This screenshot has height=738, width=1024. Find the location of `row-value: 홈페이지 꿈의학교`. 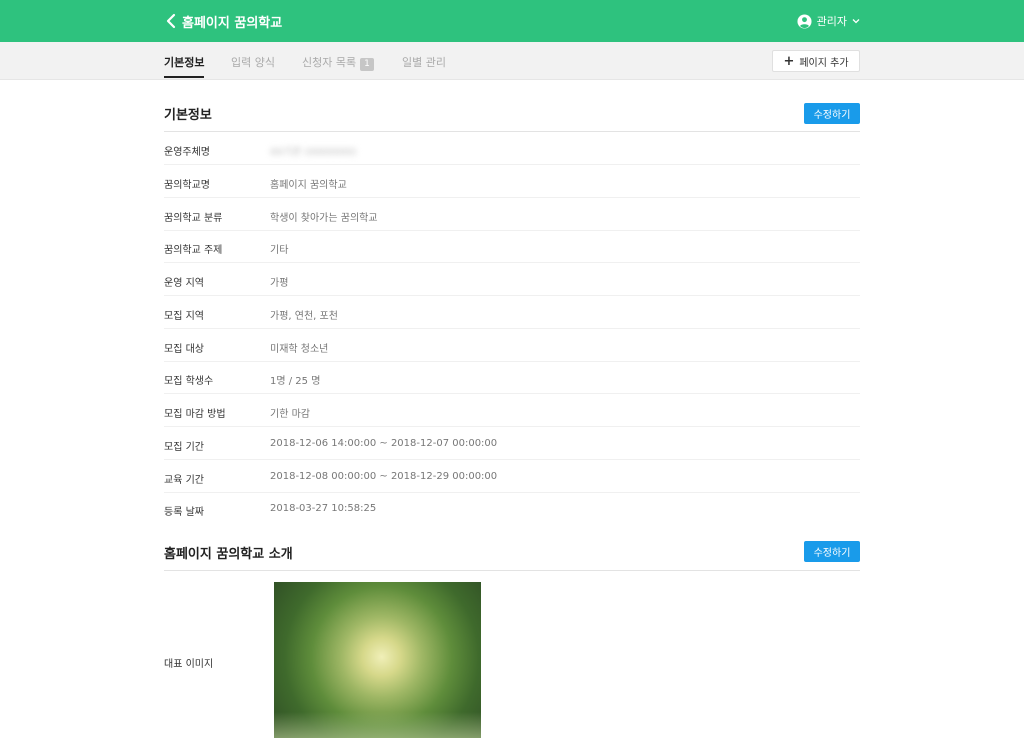

row-value: 홈페이지 꿈의학교 is located at coordinates (308, 185).